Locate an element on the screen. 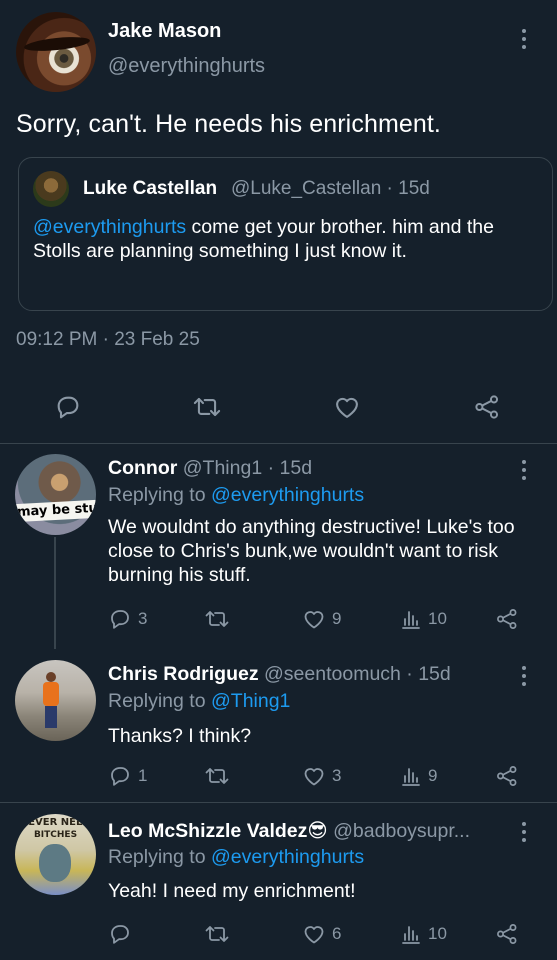 This screenshot has width=557, height=960. reply-author-name: Leo McShizzle Valdez😎 is located at coordinates (218, 831).